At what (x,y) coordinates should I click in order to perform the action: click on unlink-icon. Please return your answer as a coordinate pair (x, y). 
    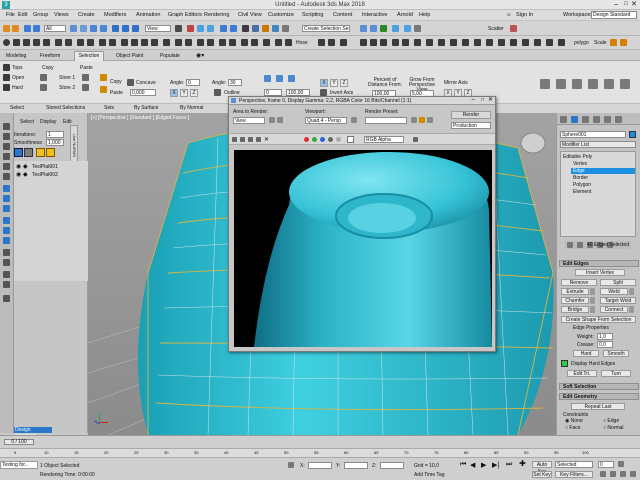
    Looking at the image, I should click on (36, 28).